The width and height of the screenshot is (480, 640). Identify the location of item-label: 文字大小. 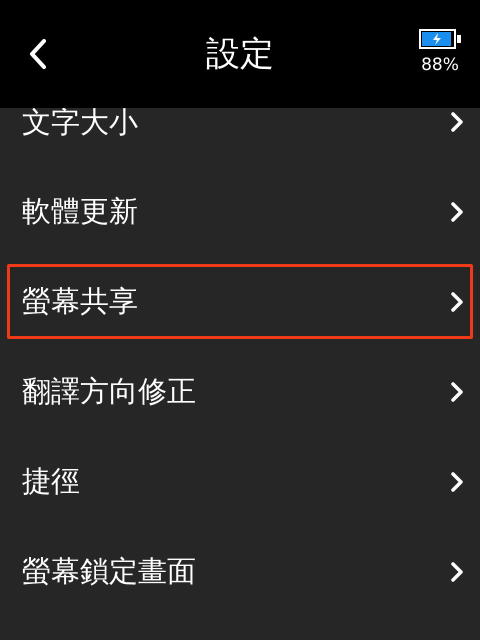
(80, 122).